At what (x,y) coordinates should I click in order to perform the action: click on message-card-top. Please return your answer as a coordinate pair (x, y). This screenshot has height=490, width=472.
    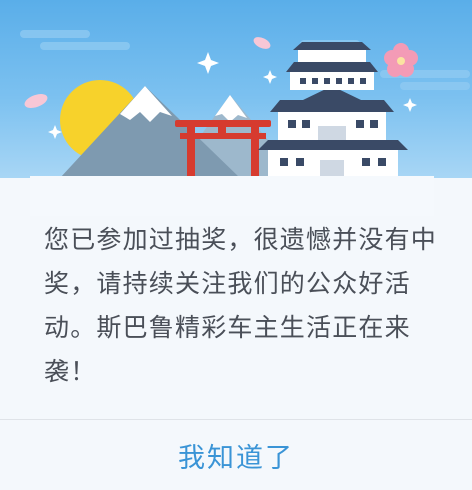
    Looking at the image, I should click on (232, 196).